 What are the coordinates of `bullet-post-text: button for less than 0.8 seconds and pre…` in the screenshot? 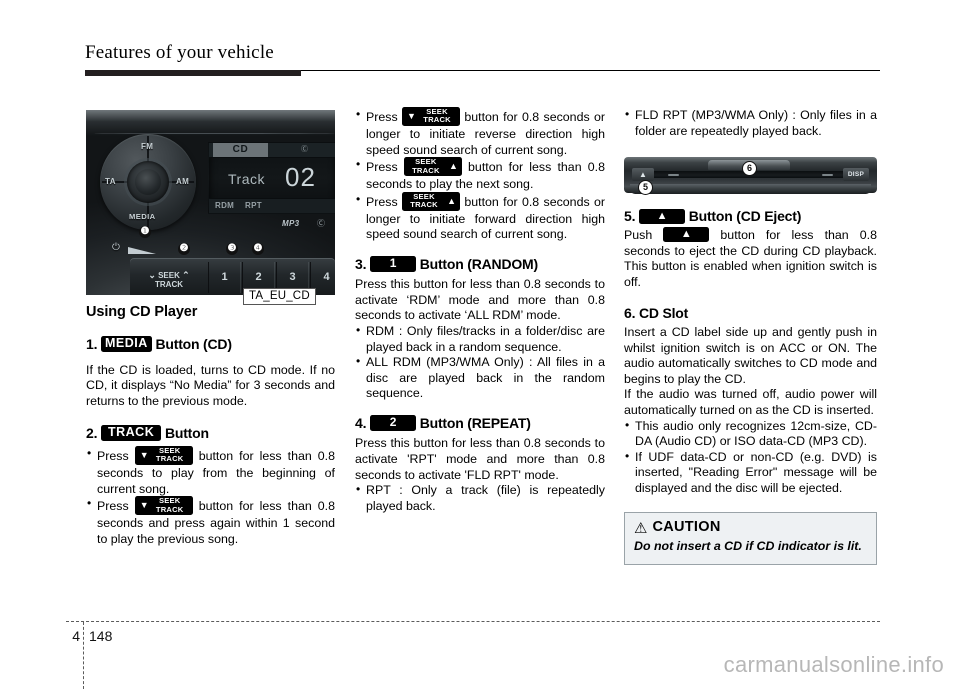 It's located at (216, 522).